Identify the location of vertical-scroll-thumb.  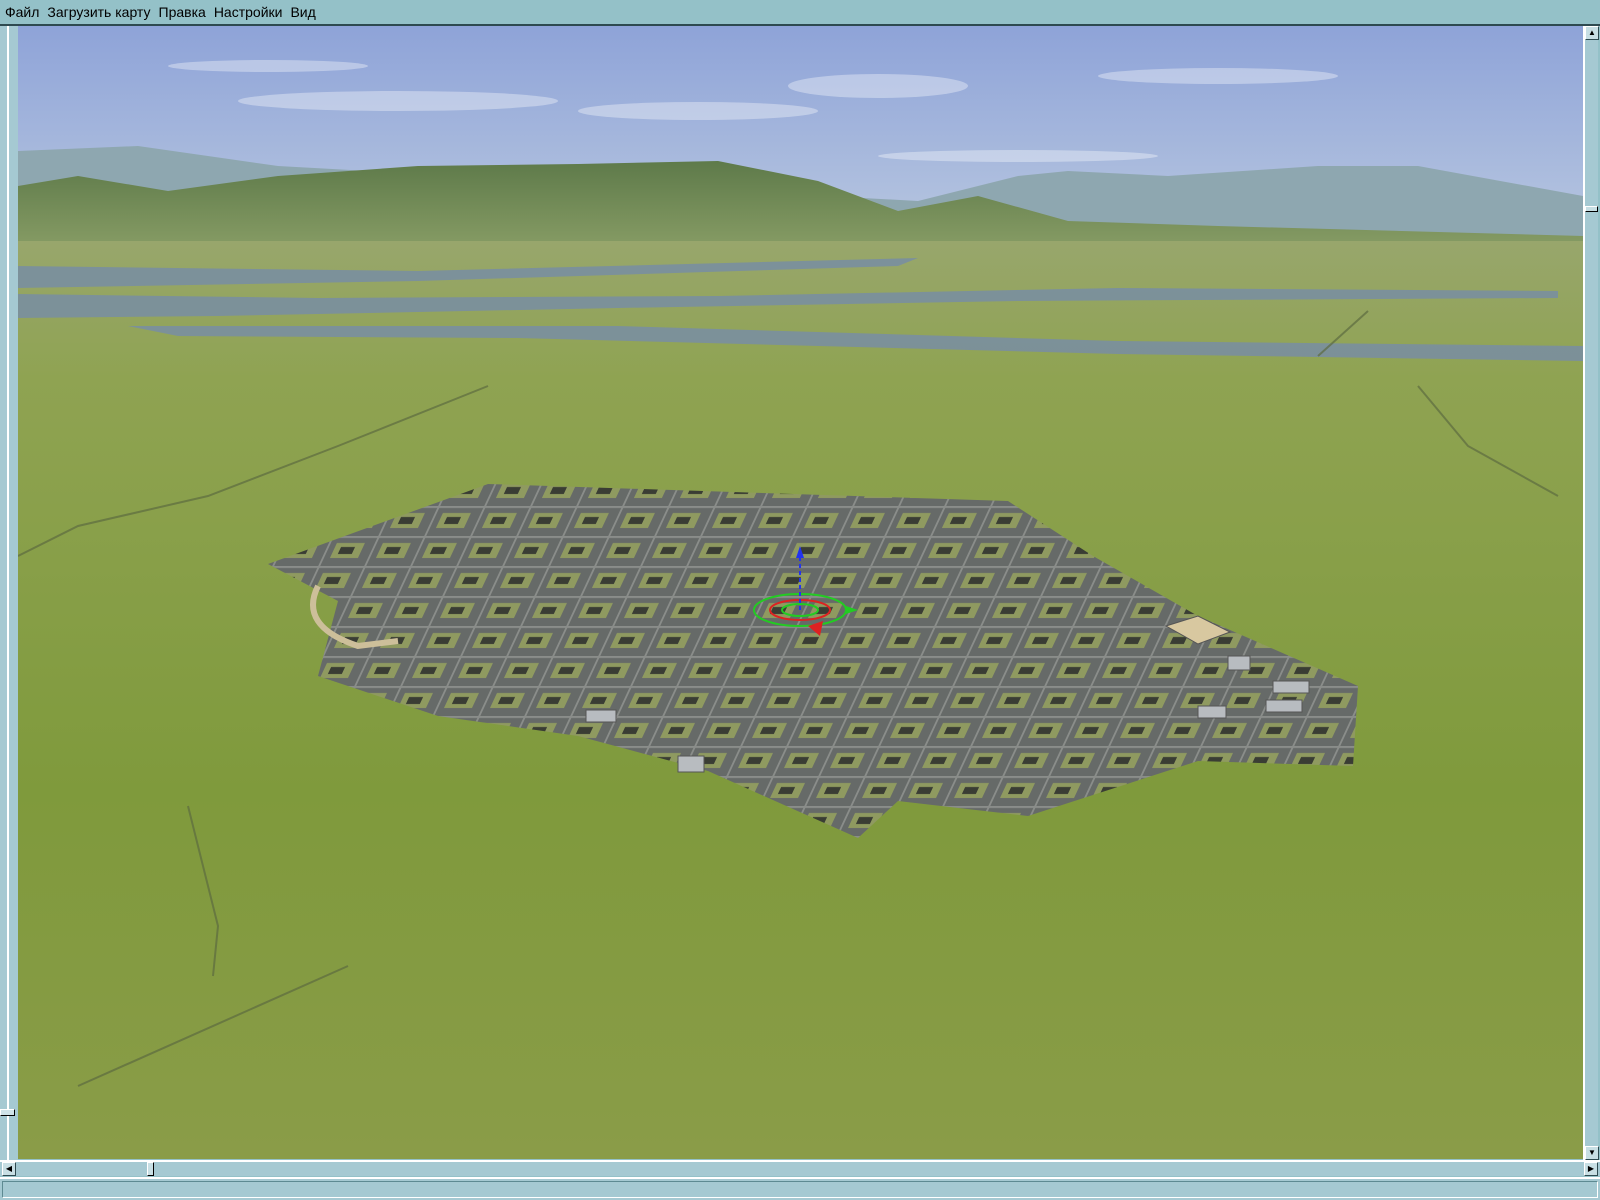
(1591, 209).